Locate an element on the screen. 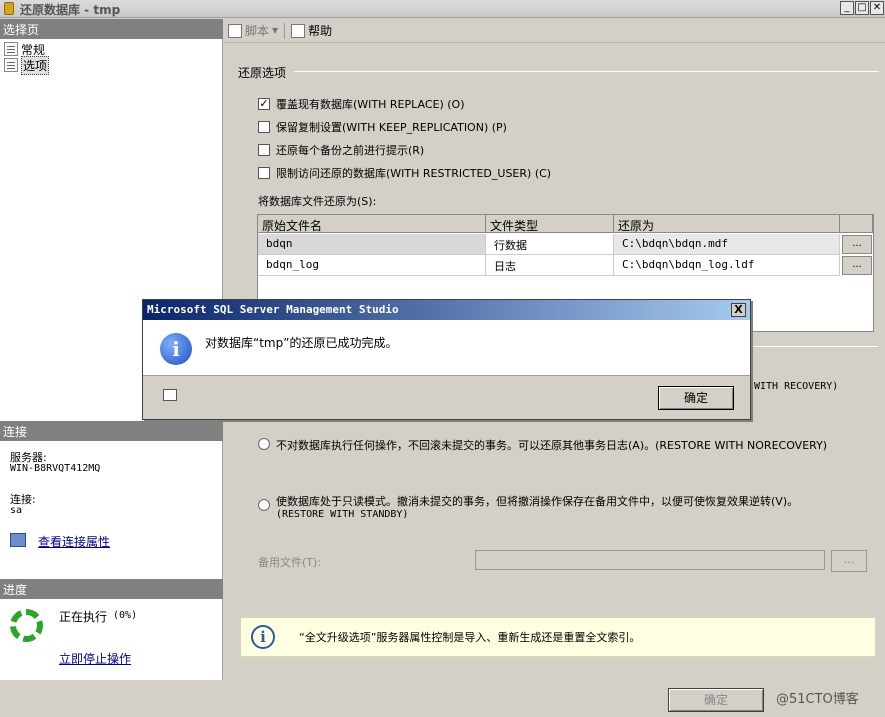  grid-cell-orig: bdqn is located at coordinates (372, 244).